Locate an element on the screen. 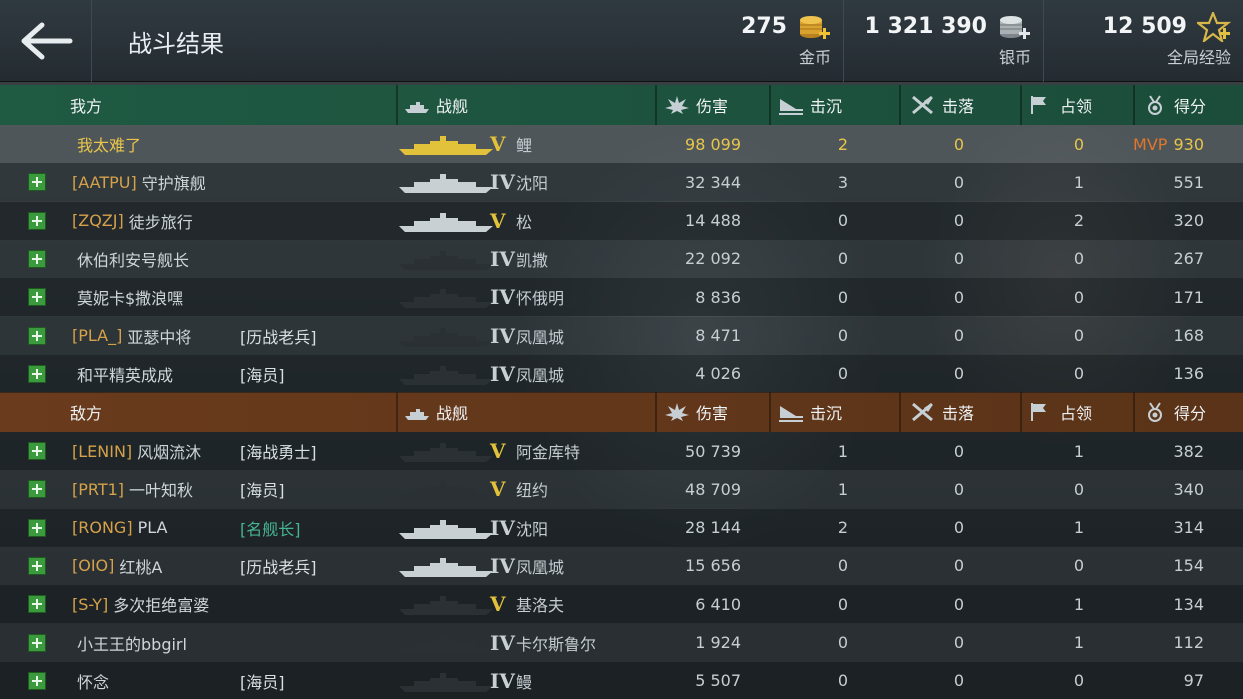 The image size is (1243, 699). player-row: [OIO] 红桃A [历战老兵] IV 凤凰城 15 656 0 0 0 154 is located at coordinates (621, 565).